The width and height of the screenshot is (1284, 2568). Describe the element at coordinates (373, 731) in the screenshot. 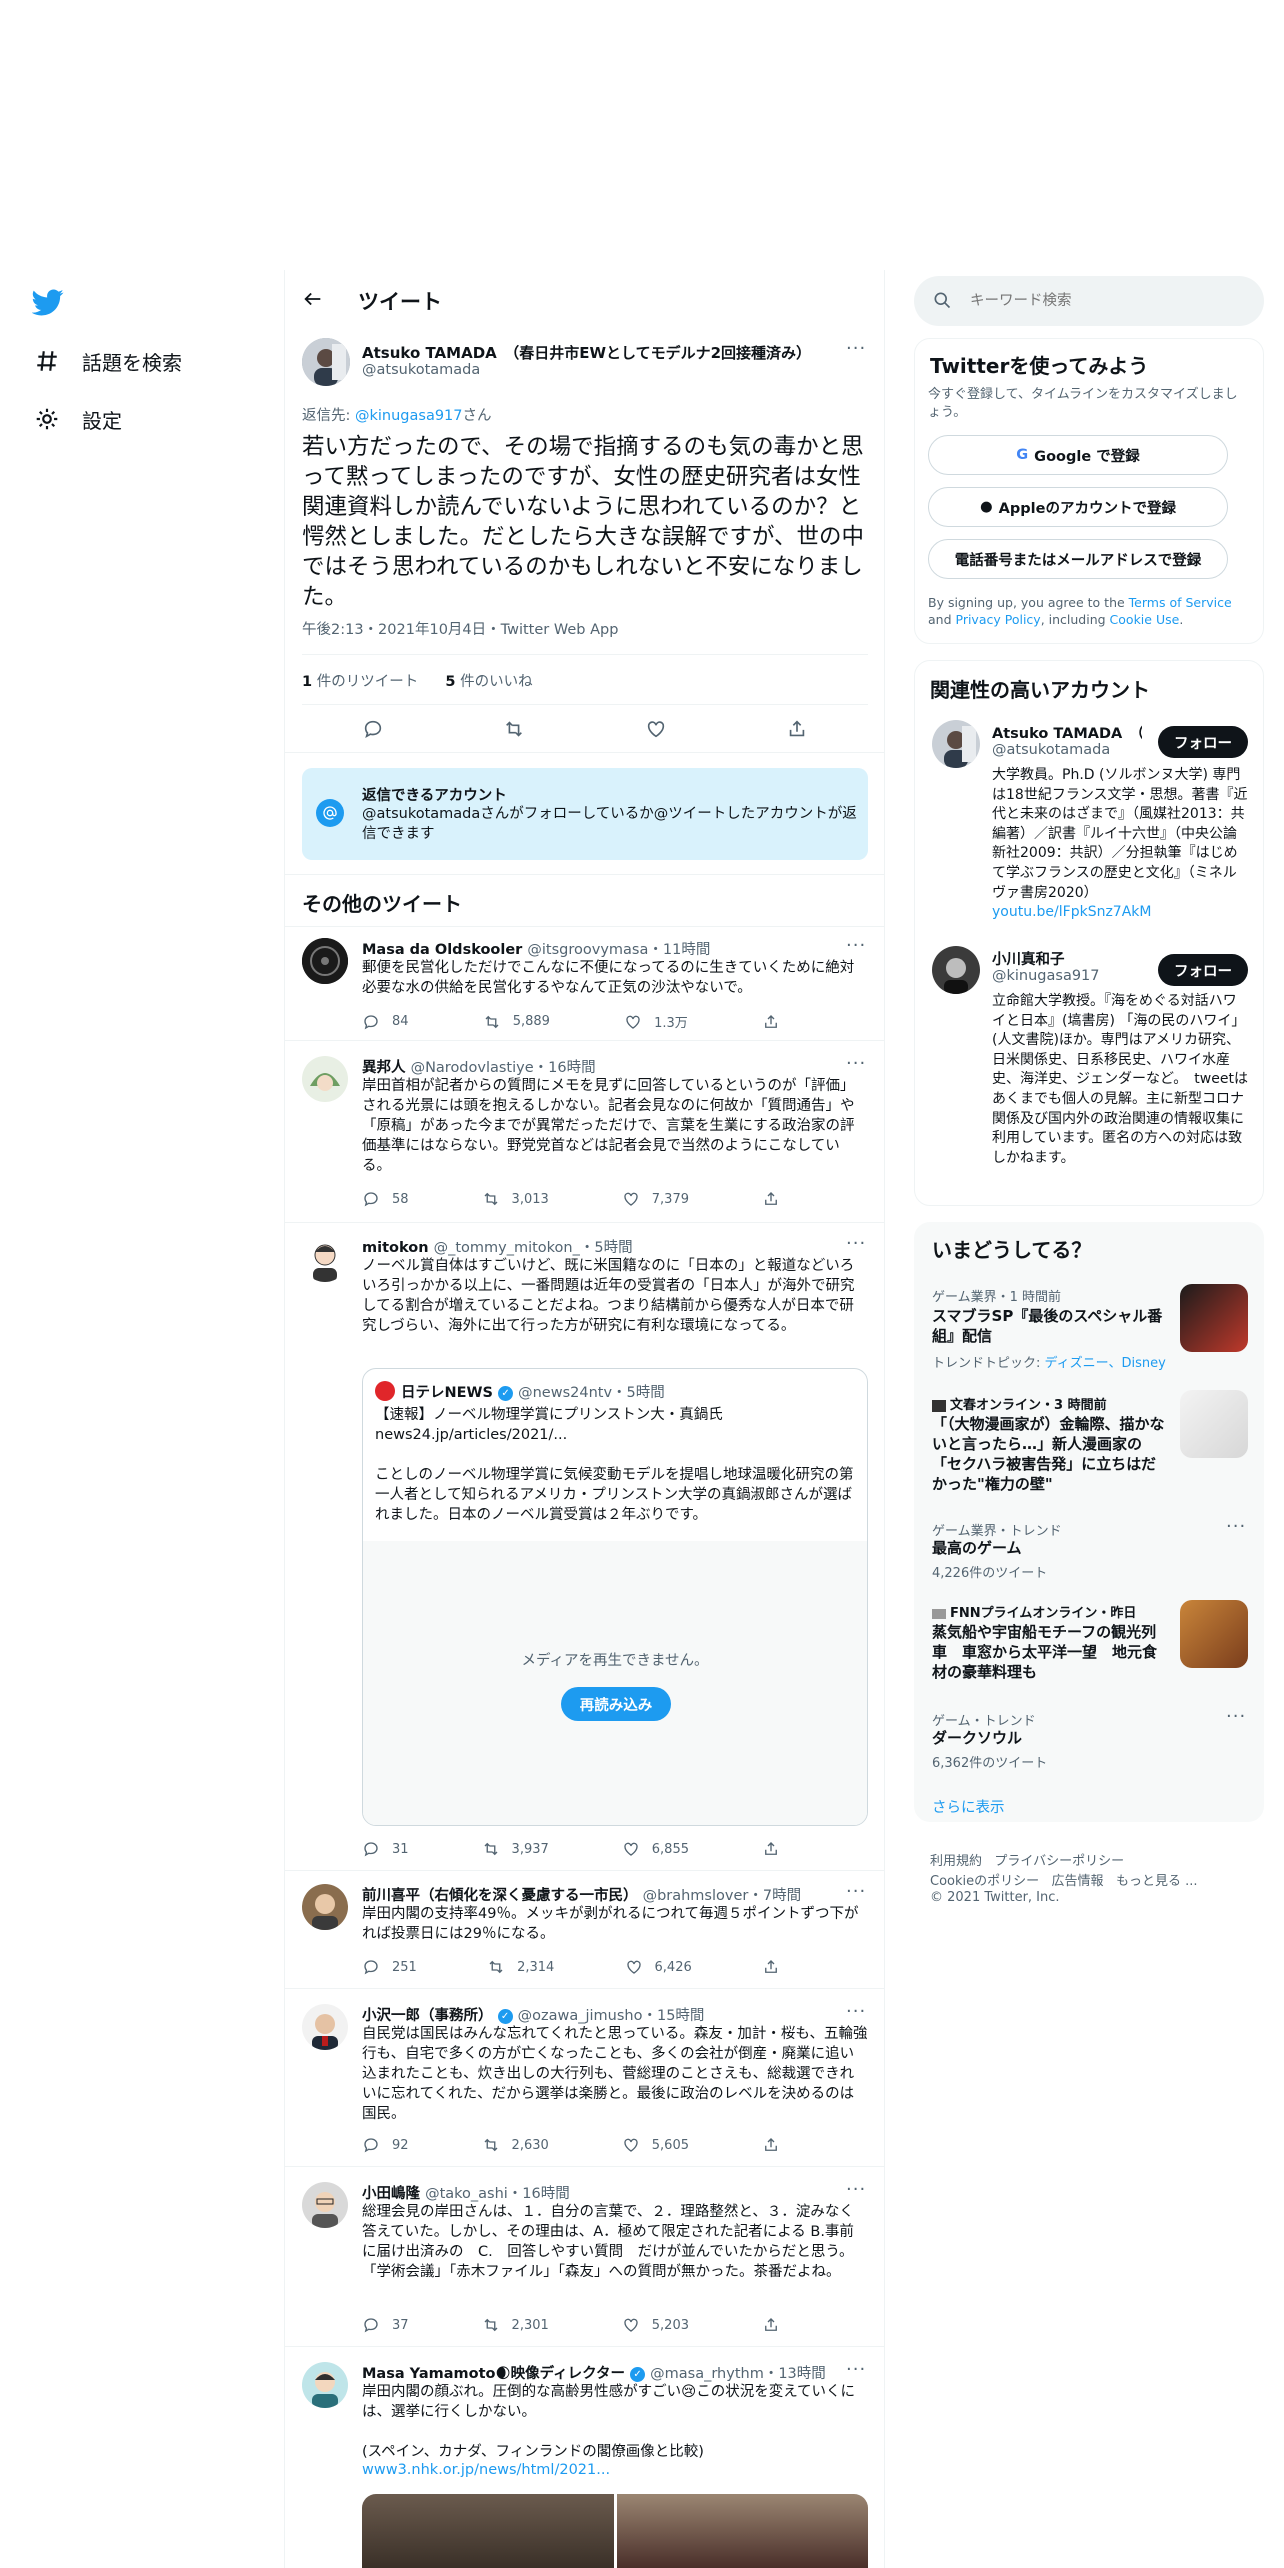

I see `reply-icon` at that location.